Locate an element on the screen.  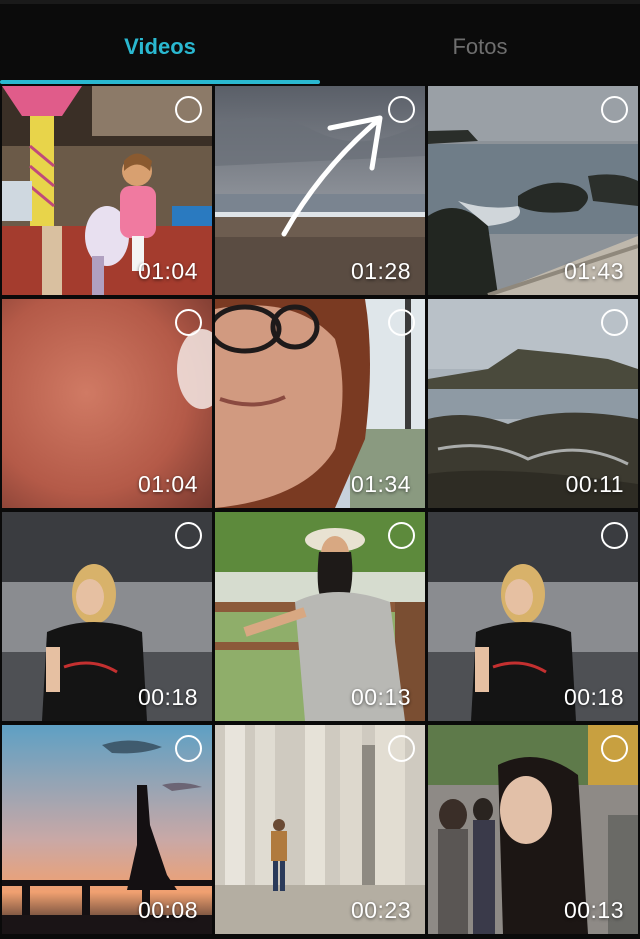
video-thumbnail: 01:28 is located at coordinates (320, 190).